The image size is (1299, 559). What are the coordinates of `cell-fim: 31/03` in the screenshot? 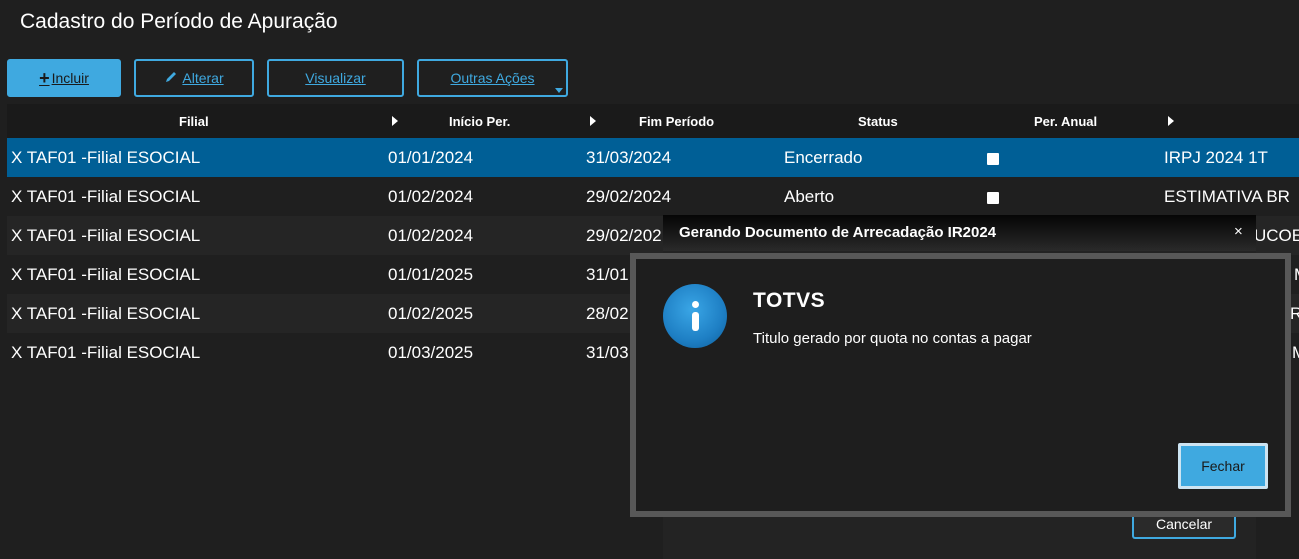 It's located at (607, 352).